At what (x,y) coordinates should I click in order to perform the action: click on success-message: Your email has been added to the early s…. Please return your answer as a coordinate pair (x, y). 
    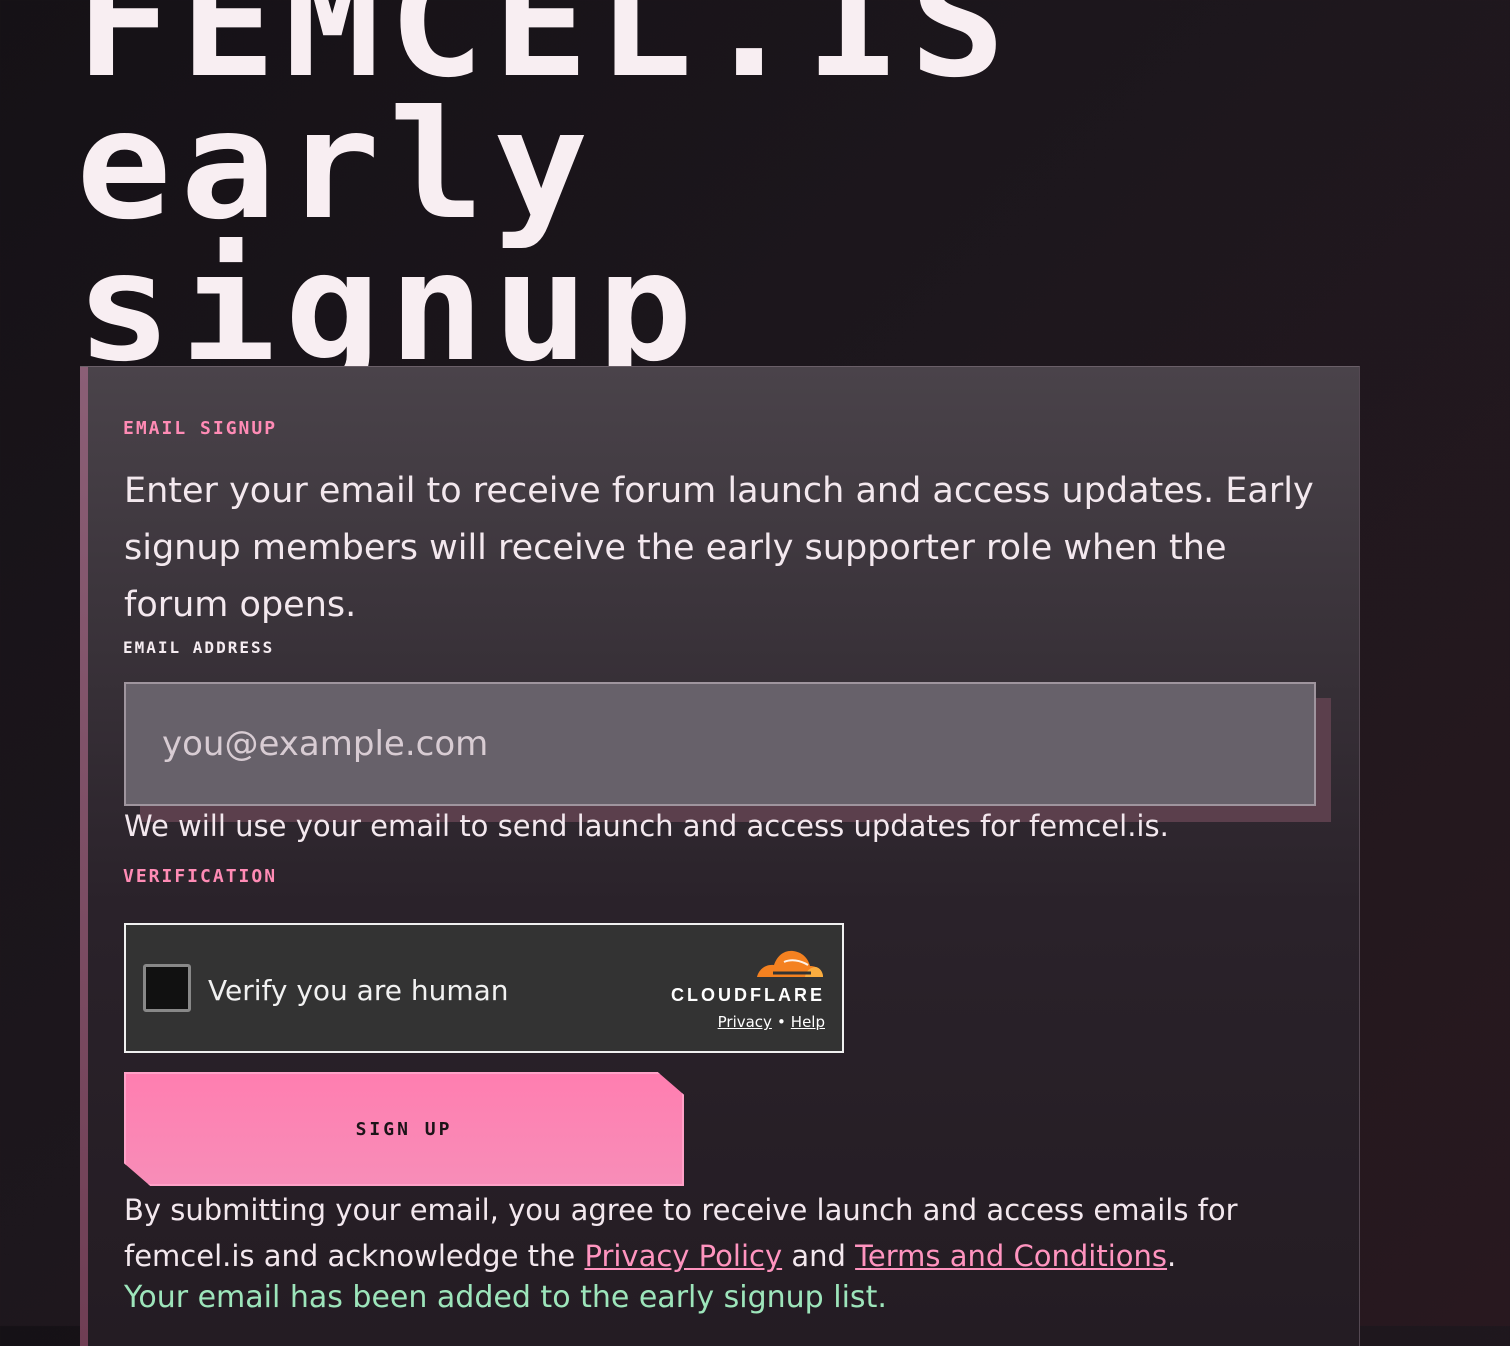
    Looking at the image, I should click on (505, 1297).